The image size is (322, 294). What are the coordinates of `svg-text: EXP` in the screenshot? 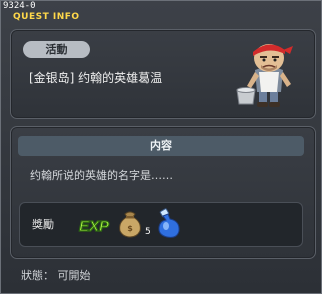 It's located at (94, 226).